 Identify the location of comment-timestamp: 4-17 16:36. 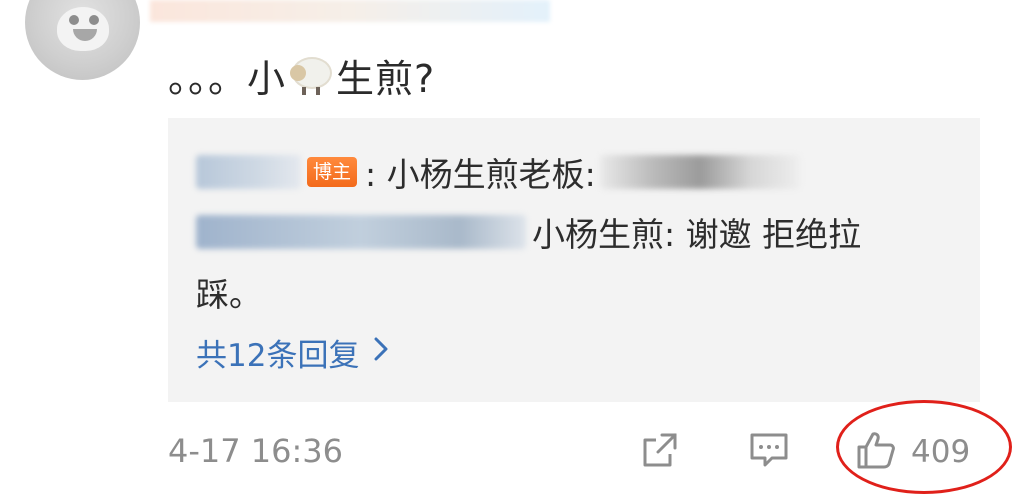
(256, 451).